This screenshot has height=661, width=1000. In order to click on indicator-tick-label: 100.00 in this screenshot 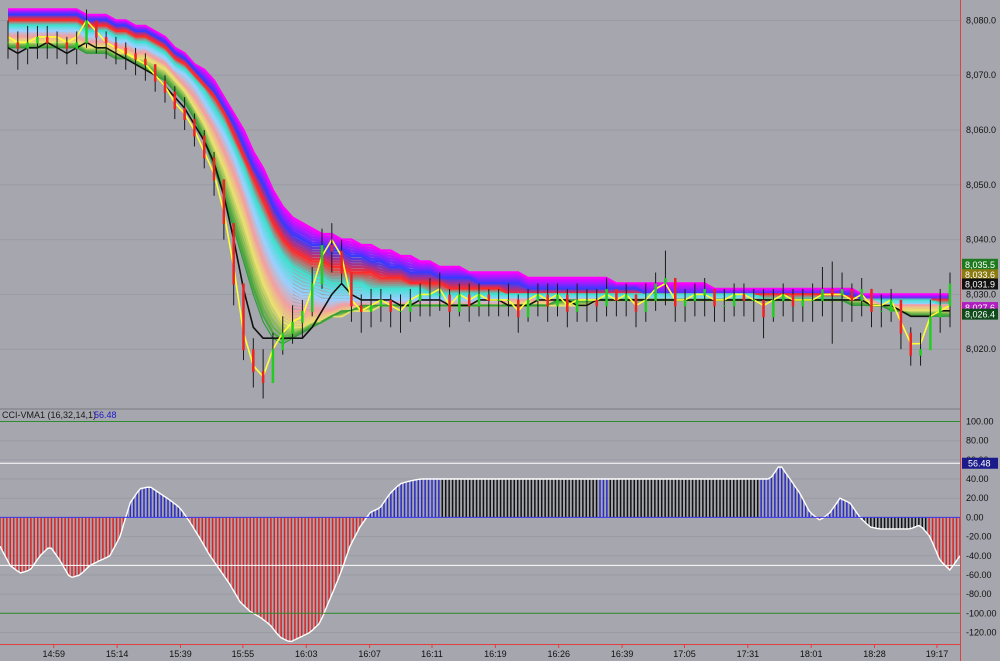, I will do `click(980, 422)`.